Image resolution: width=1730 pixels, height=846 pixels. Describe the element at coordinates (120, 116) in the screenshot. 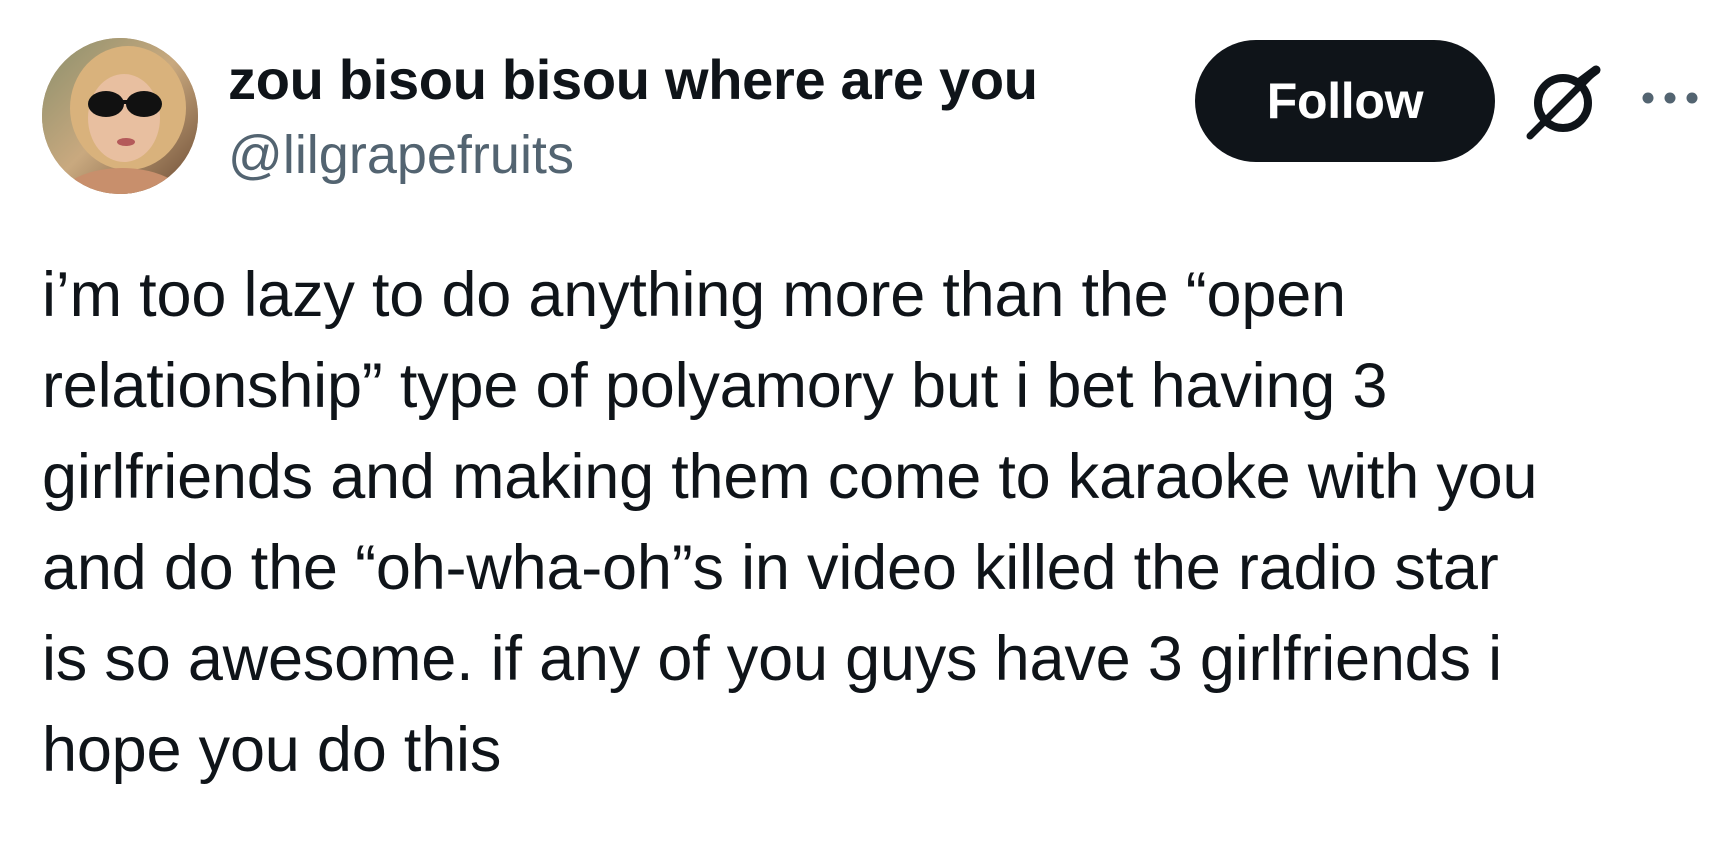

I see `author-avatar` at that location.